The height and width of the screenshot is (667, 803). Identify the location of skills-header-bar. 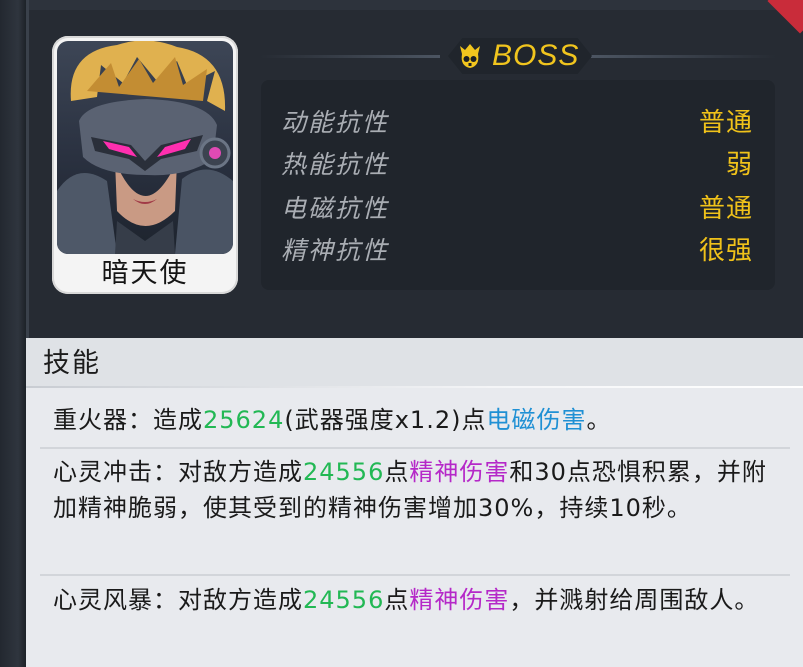
(414, 363).